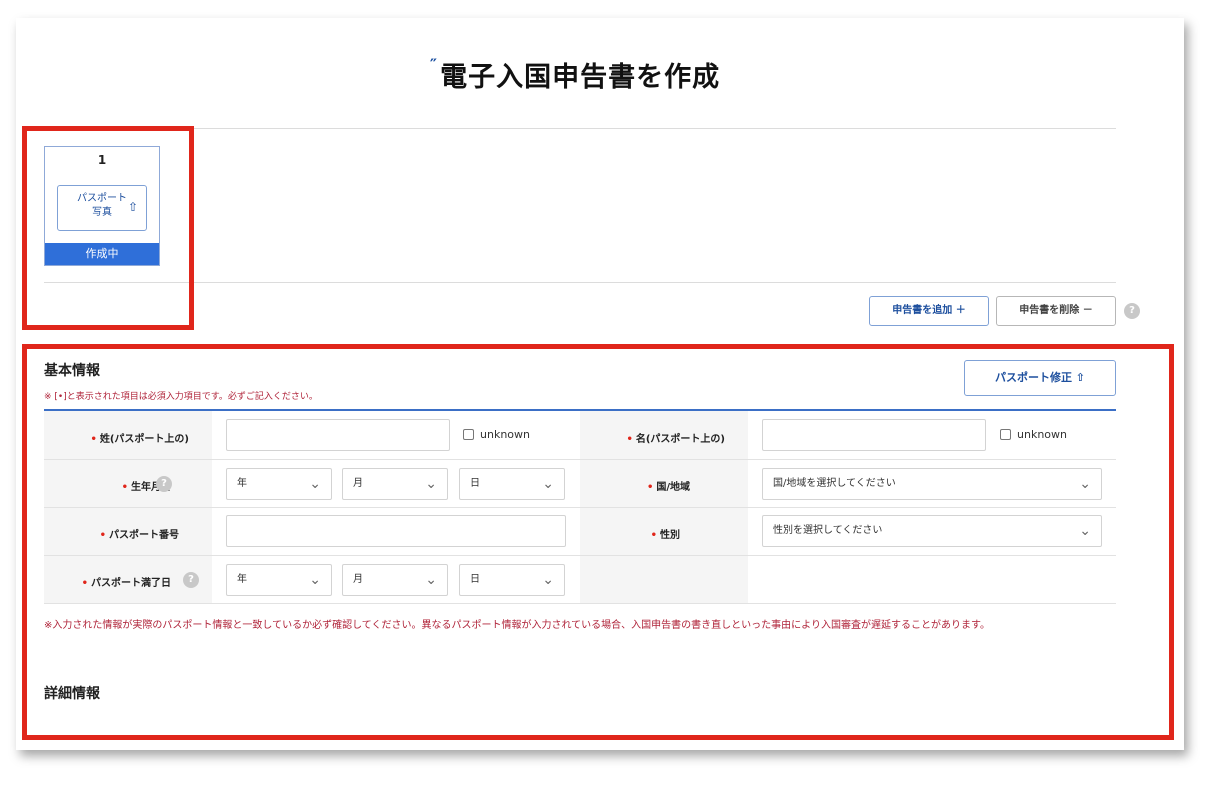  Describe the element at coordinates (580, 77) in the screenshot. I see `page-title-text: 電子入国申告書を作成` at that location.